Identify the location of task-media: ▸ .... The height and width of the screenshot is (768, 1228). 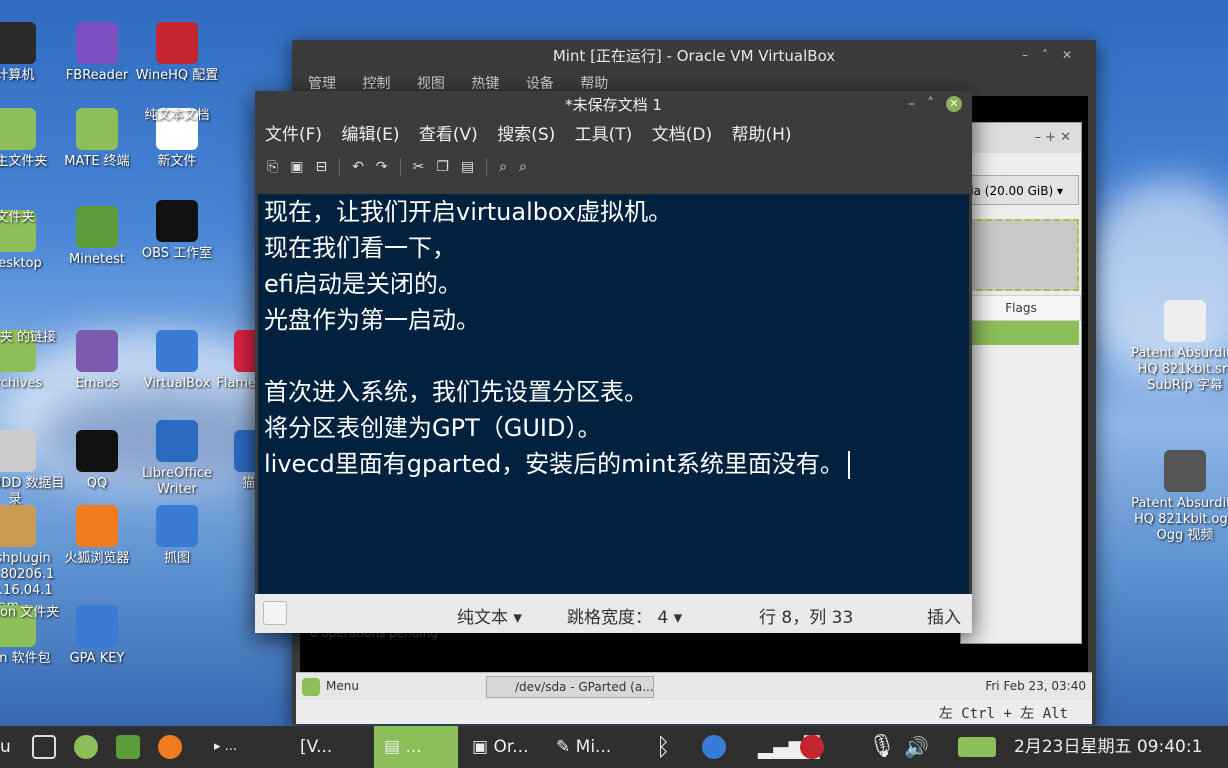
(225, 747).